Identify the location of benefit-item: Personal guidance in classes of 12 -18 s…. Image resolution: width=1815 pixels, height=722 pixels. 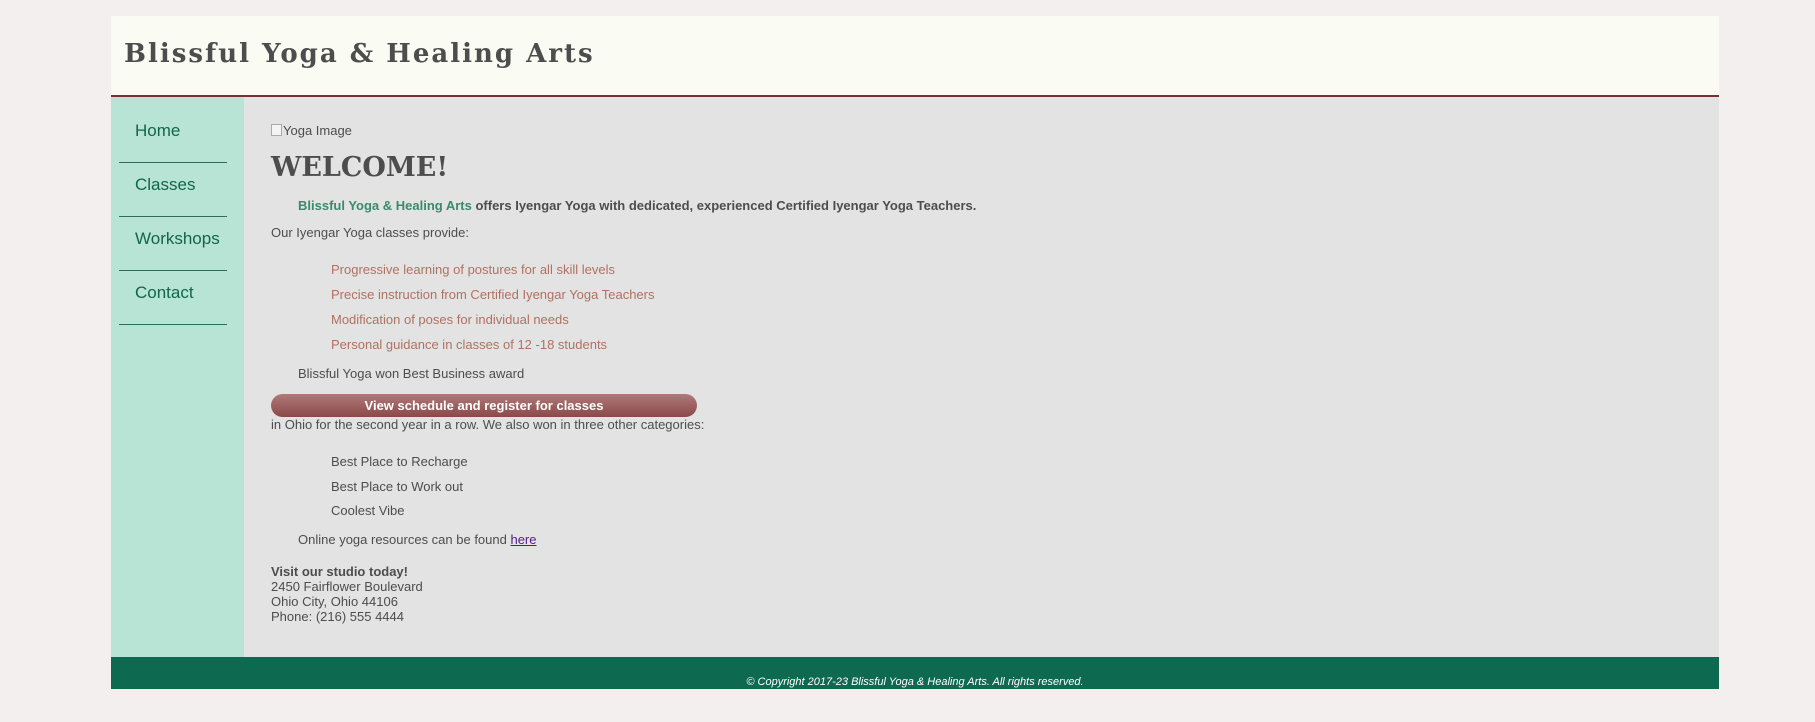
(469, 345).